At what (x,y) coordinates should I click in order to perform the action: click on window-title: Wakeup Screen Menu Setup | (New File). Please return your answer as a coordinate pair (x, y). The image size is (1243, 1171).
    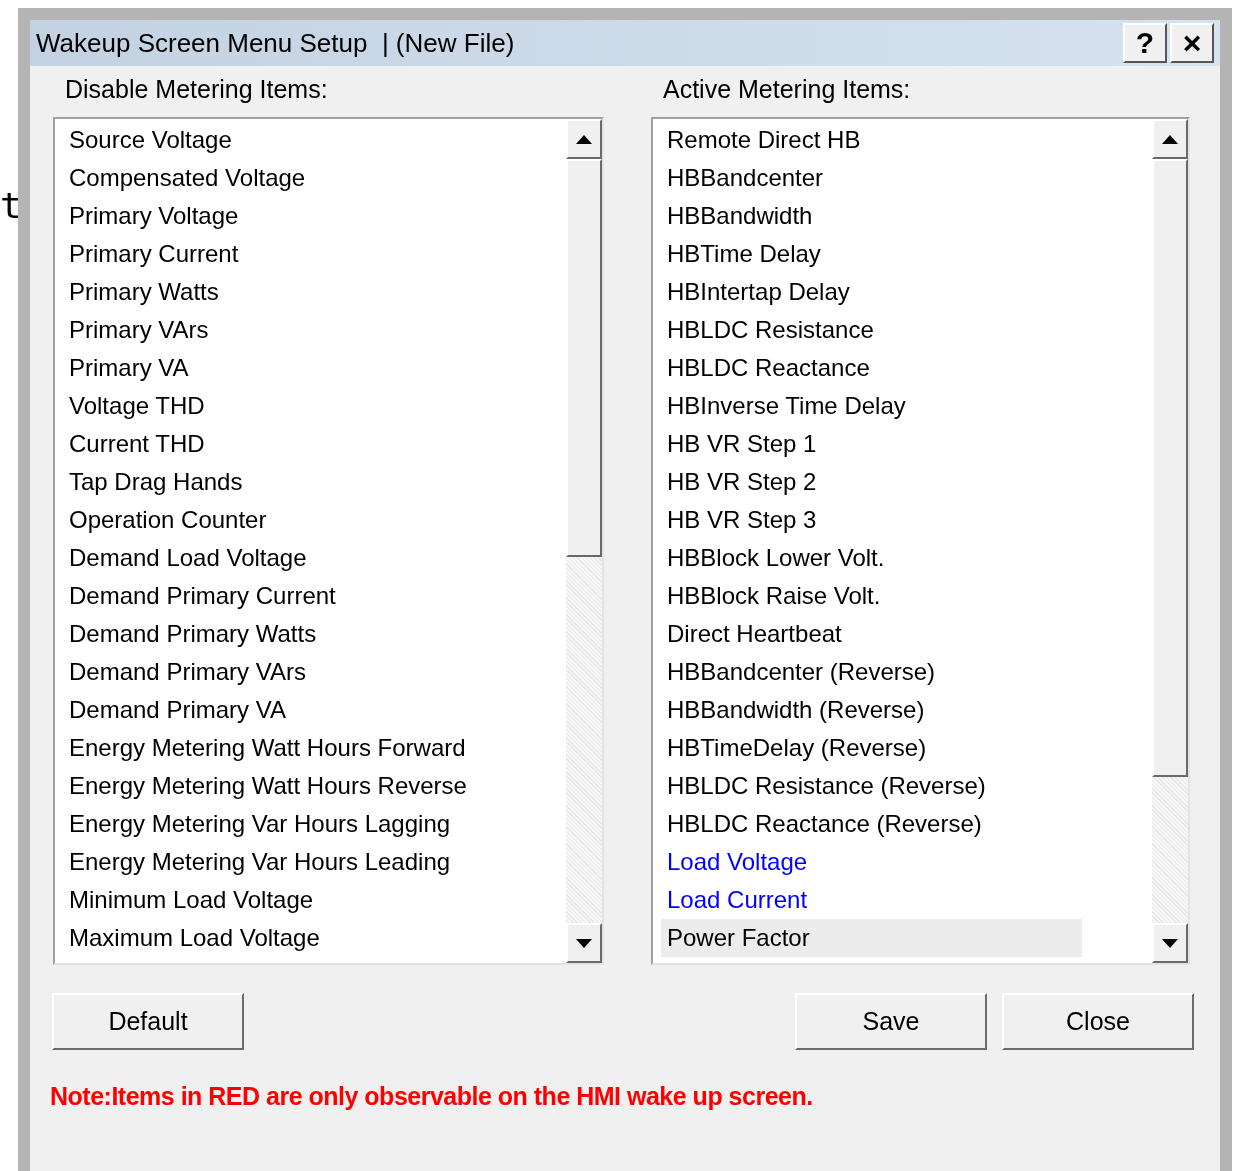
    Looking at the image, I should click on (276, 43).